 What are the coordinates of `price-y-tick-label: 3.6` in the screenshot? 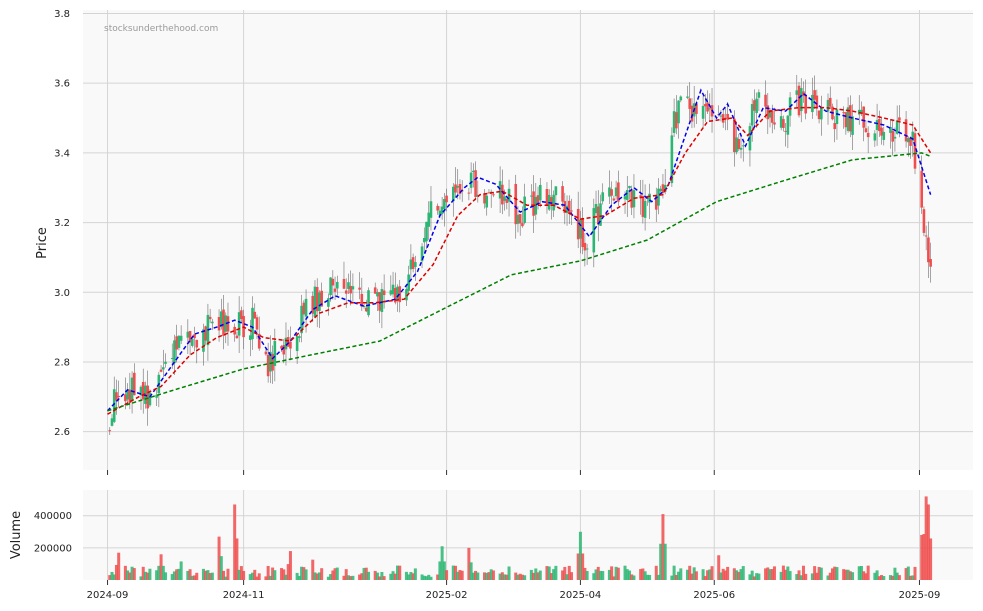 It's located at (62, 84).